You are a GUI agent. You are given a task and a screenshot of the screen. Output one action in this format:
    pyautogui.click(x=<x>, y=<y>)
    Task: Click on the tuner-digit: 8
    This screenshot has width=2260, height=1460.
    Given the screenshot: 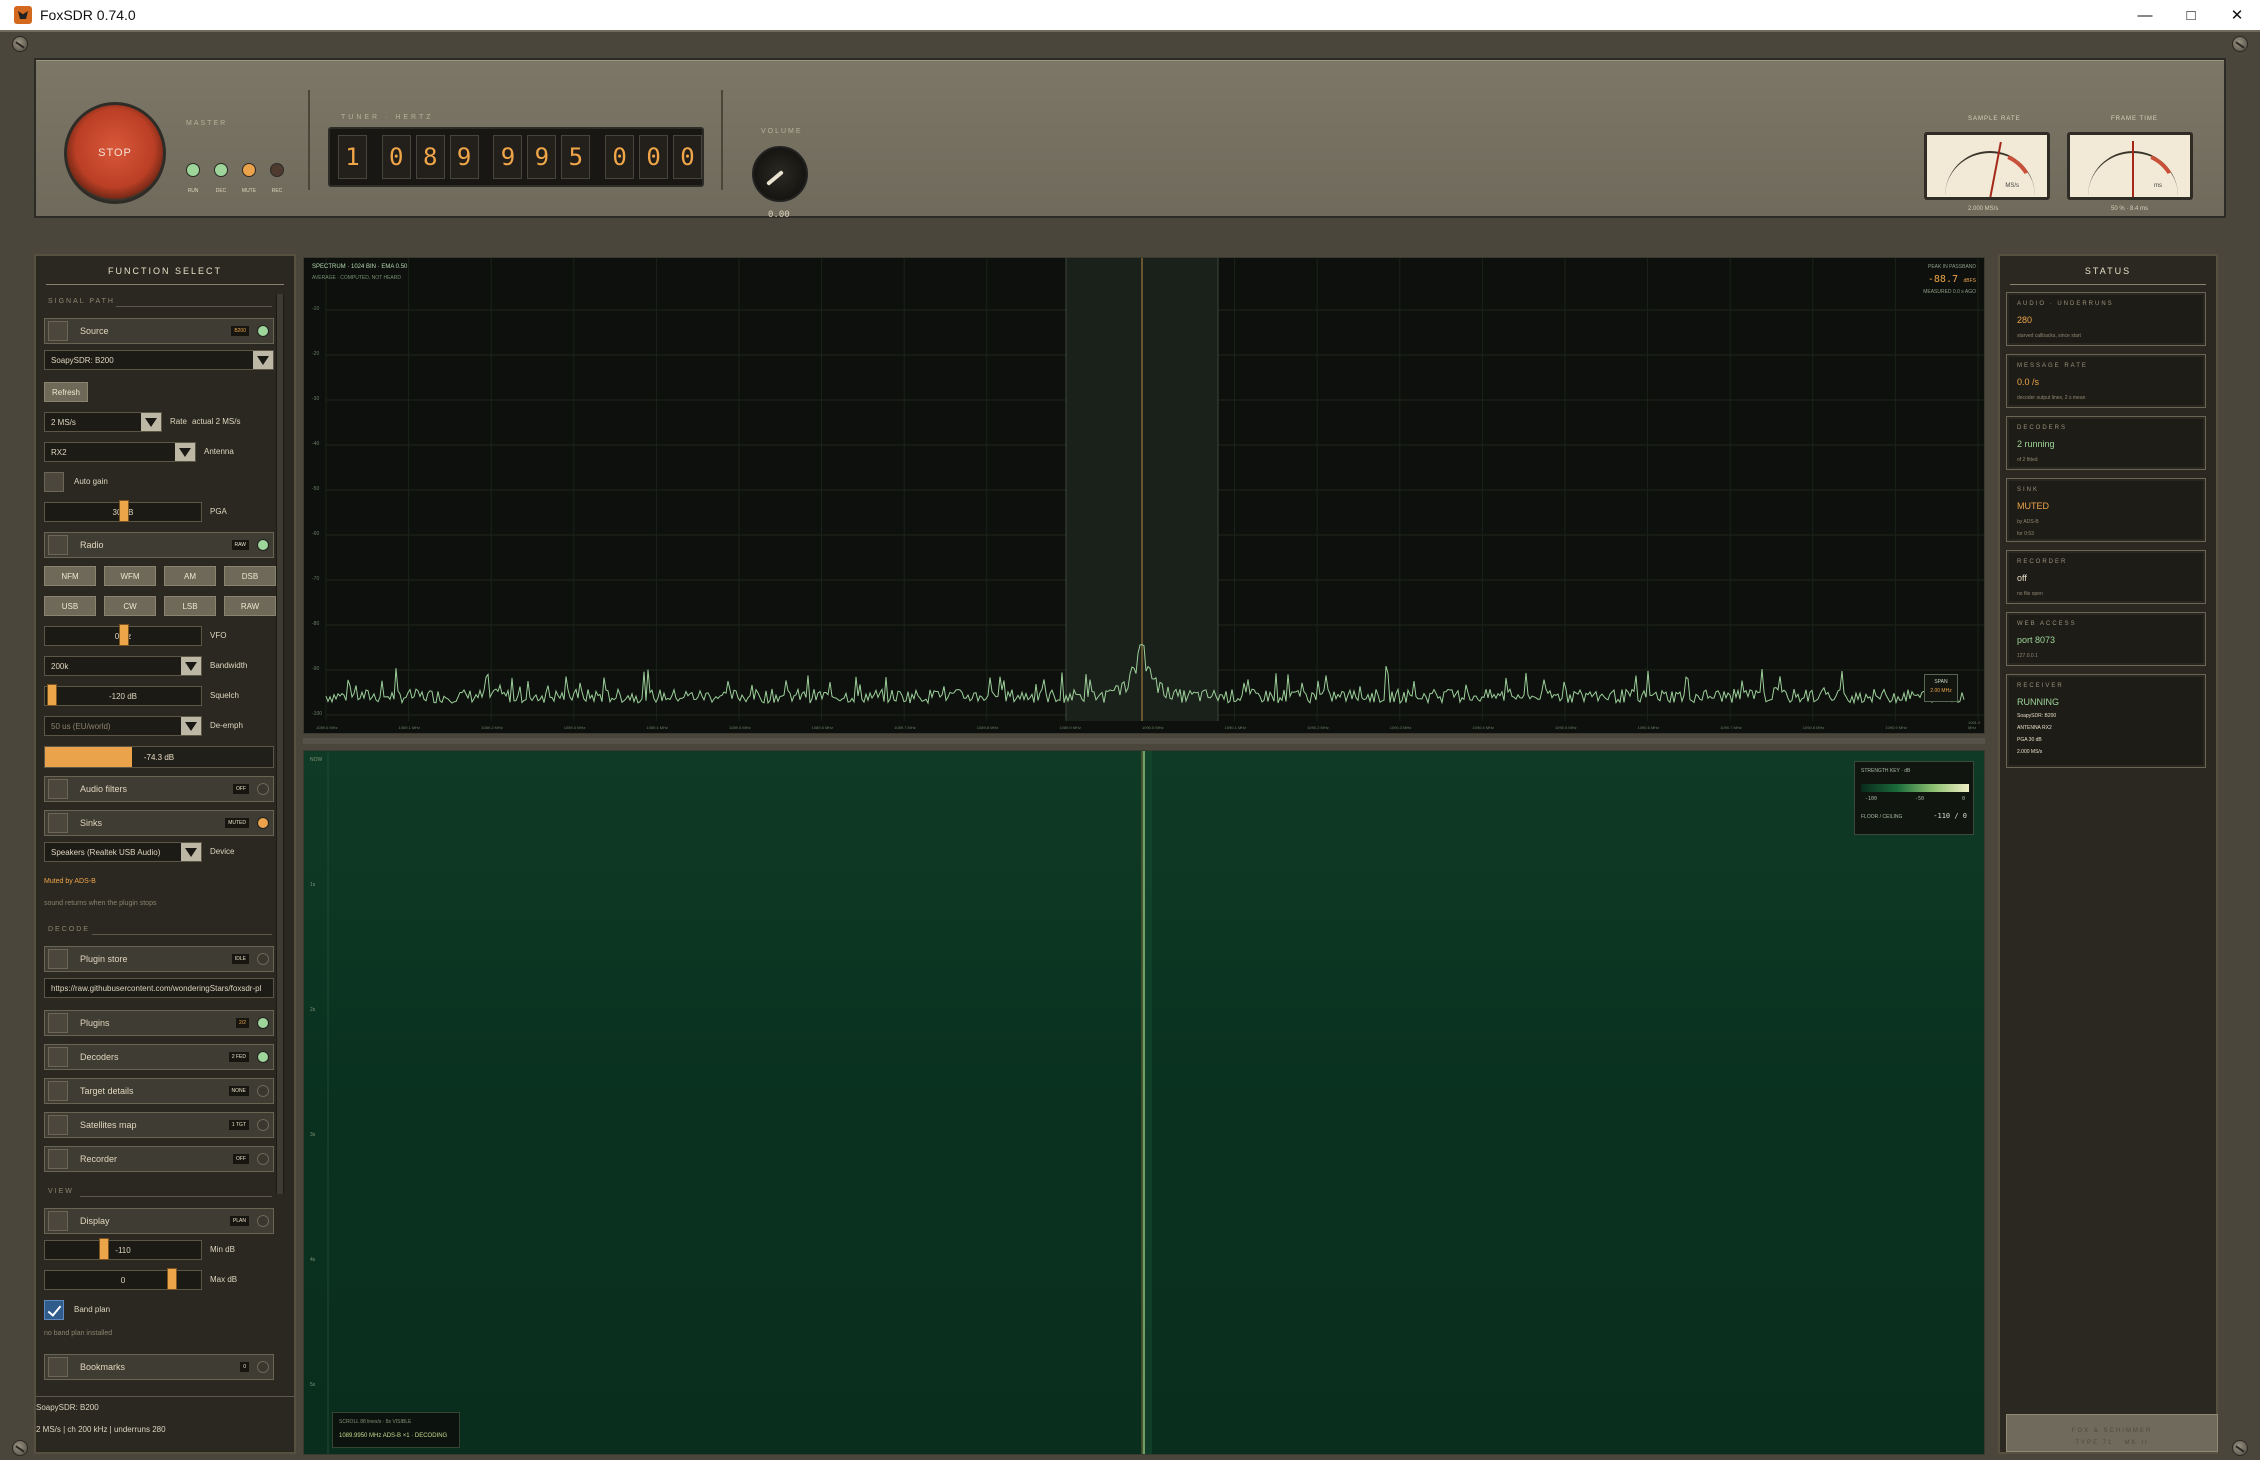 What is the action you would take?
    pyautogui.click(x=430, y=157)
    